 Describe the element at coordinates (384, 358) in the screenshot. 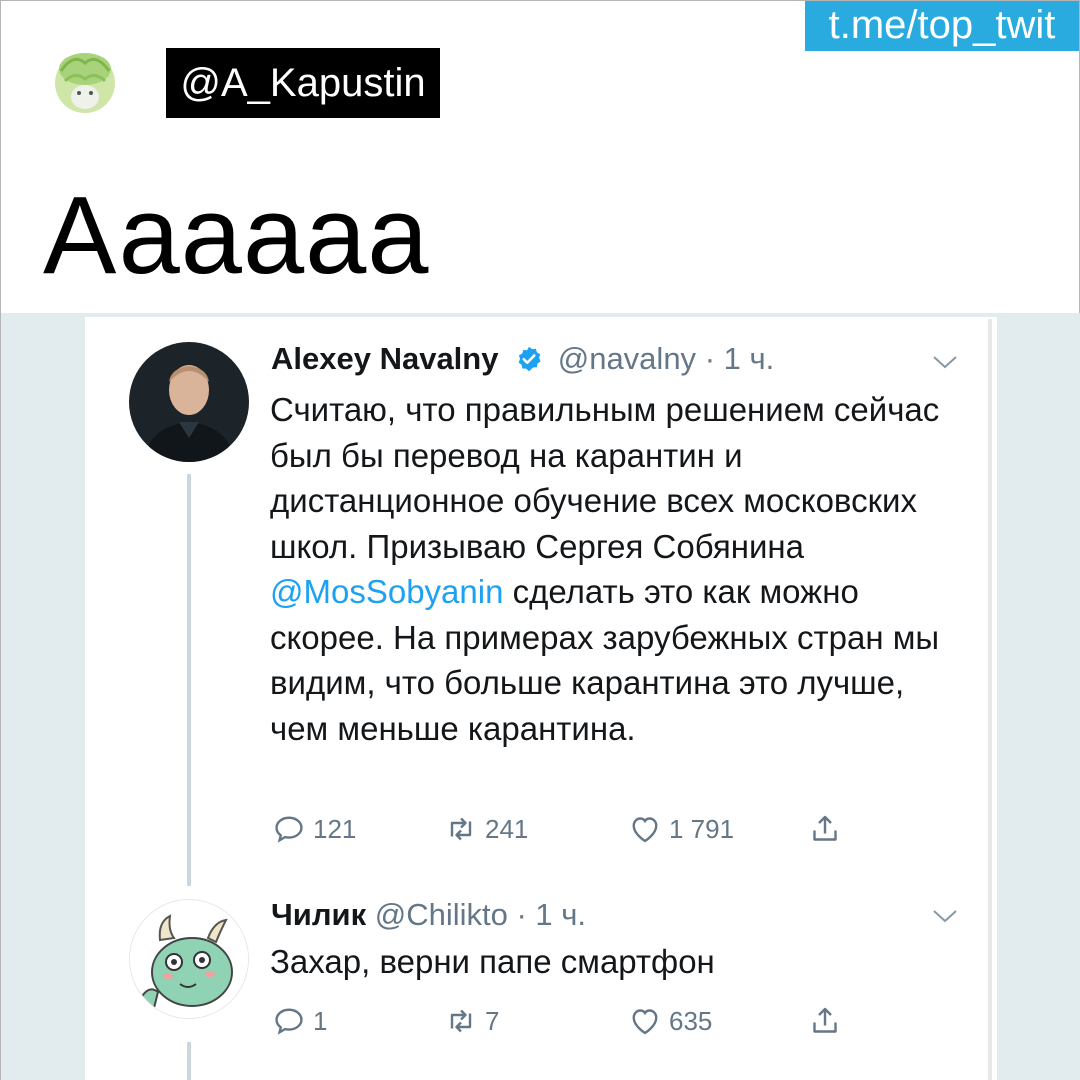

I see `author-name: Alexey Navalny` at that location.